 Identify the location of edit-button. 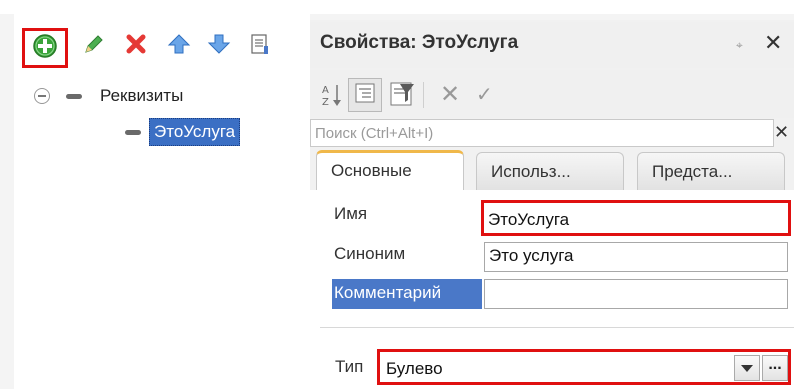
(94, 46).